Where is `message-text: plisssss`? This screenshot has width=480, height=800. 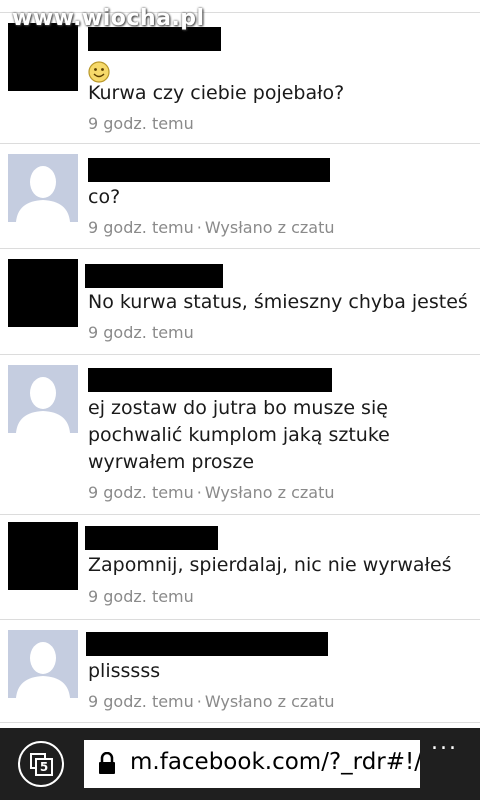 message-text: plisssss is located at coordinates (124, 671).